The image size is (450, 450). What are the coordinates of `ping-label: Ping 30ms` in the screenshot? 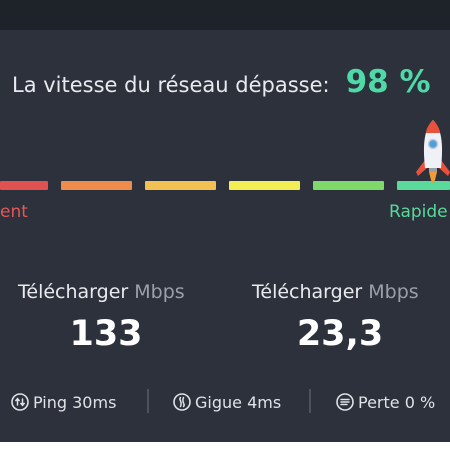 It's located at (75, 402).